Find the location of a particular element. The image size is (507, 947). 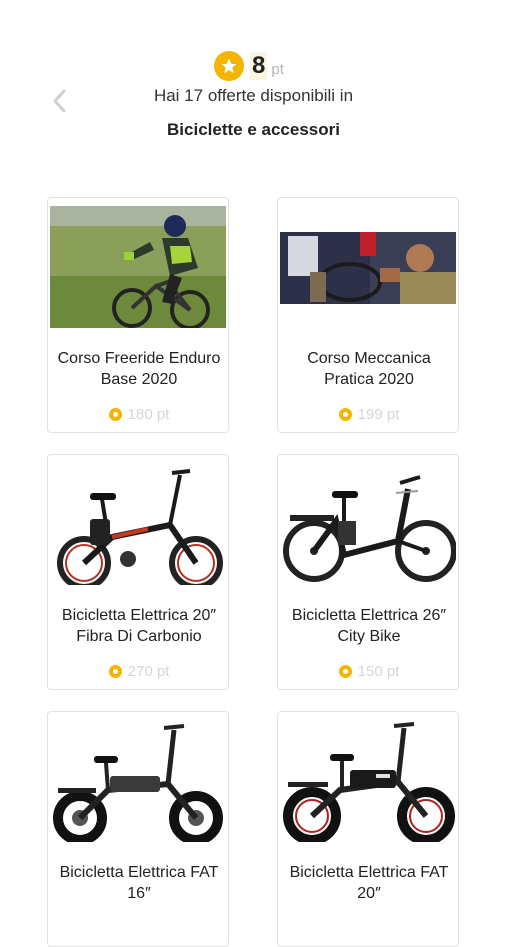

offer-card: Corso Freeride Enduro Base 2020 180 pt is located at coordinates (138, 315).